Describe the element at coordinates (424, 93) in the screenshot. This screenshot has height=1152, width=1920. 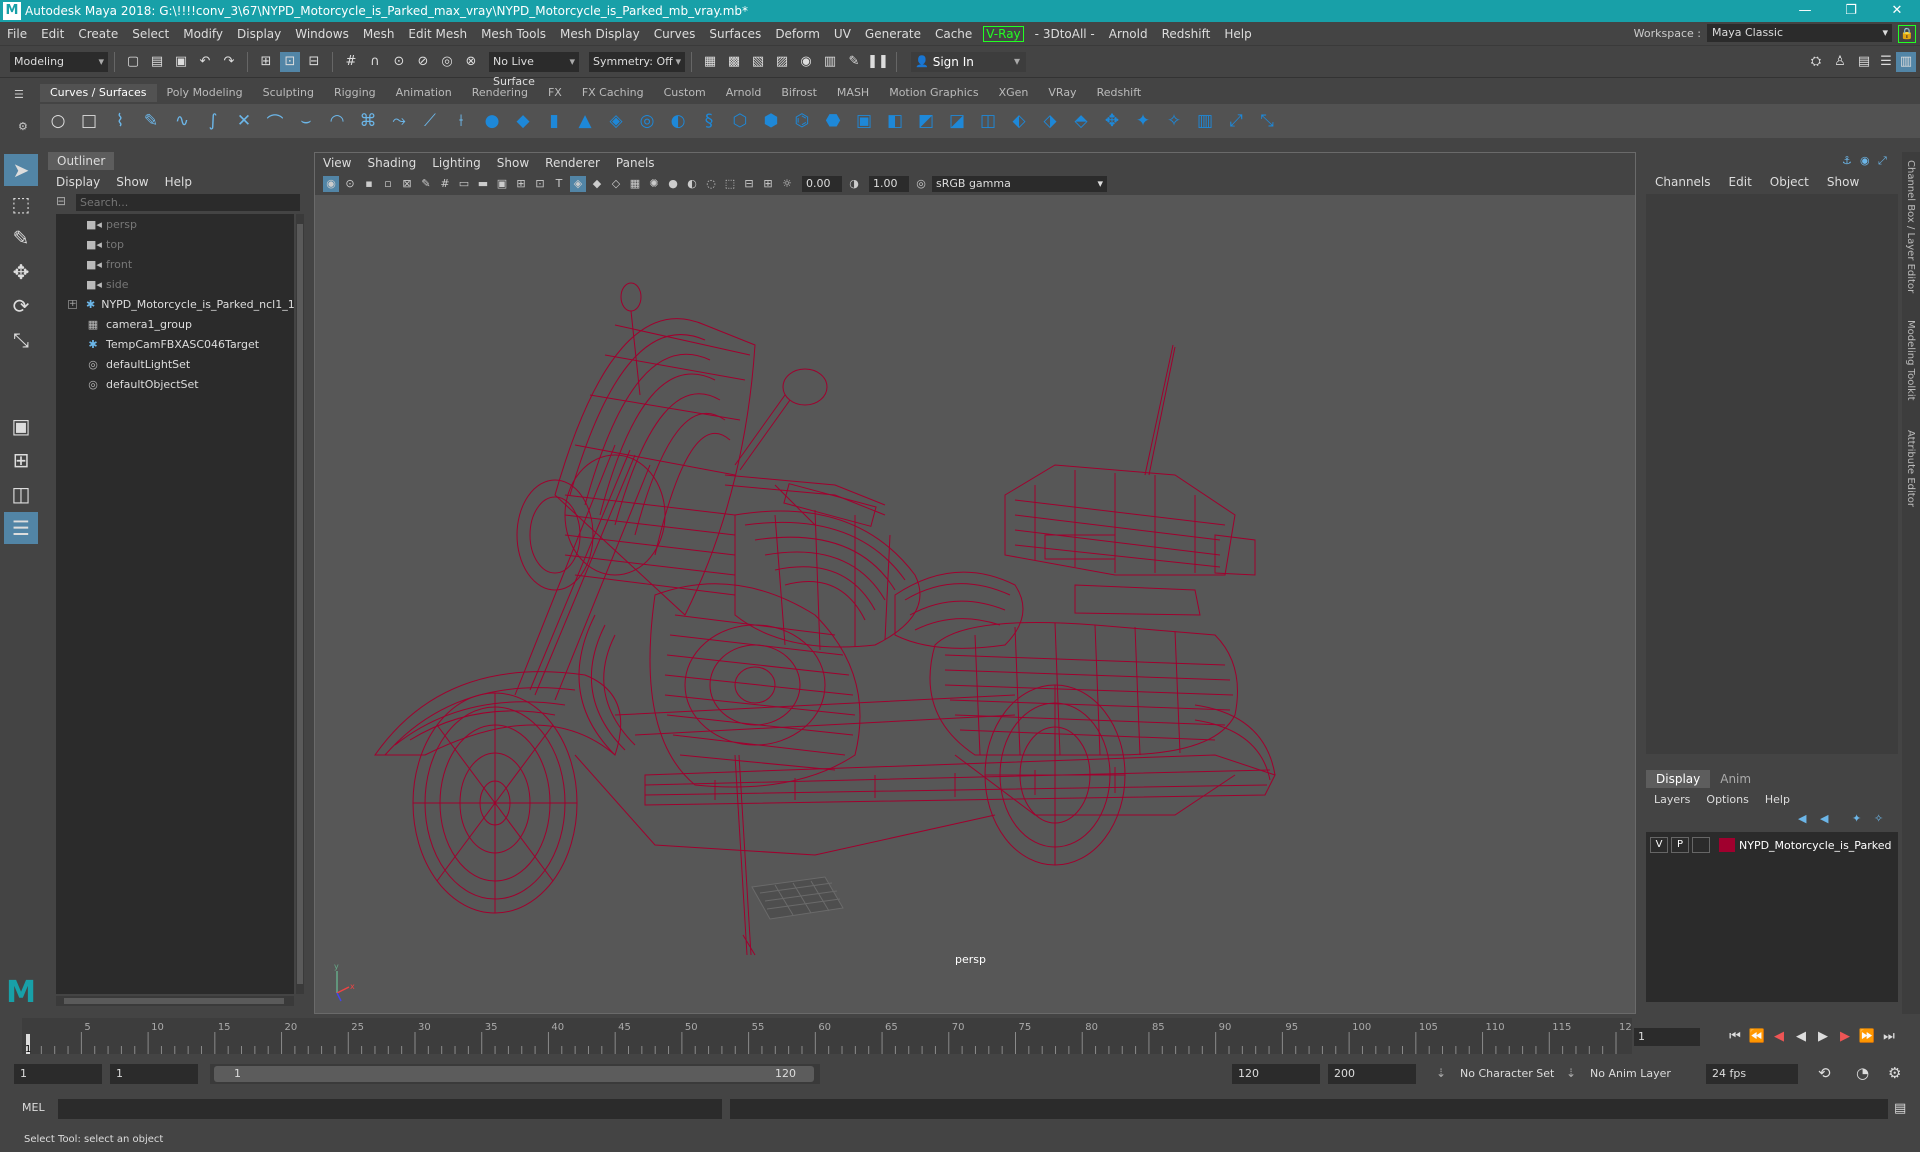
I see `shelf-tab-animation: Animation` at that location.